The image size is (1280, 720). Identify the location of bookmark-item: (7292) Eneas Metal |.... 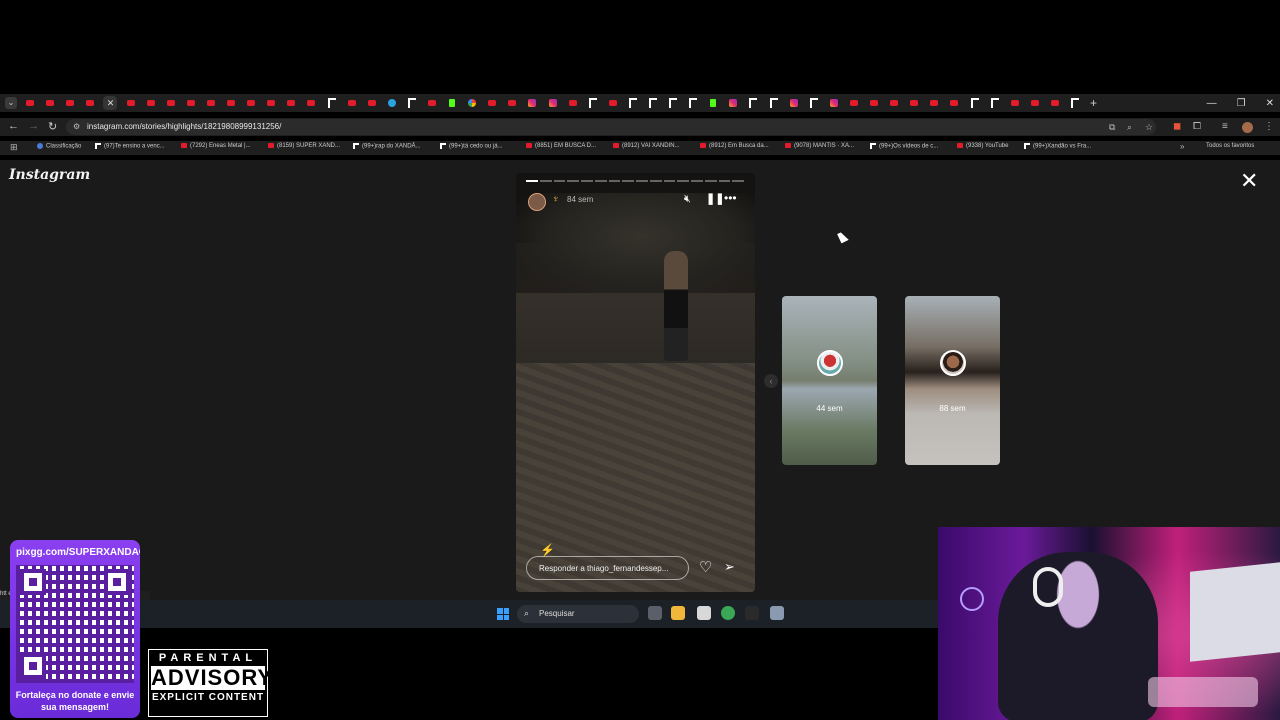
(216, 146).